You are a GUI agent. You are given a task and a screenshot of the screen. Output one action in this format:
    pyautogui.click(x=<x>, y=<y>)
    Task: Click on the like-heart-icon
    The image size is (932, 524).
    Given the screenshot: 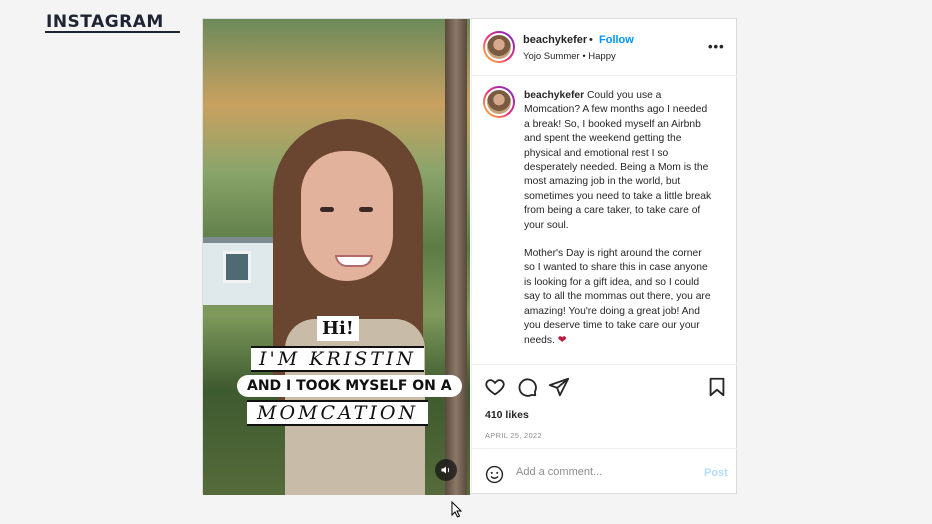 What is the action you would take?
    pyautogui.click(x=495, y=387)
    